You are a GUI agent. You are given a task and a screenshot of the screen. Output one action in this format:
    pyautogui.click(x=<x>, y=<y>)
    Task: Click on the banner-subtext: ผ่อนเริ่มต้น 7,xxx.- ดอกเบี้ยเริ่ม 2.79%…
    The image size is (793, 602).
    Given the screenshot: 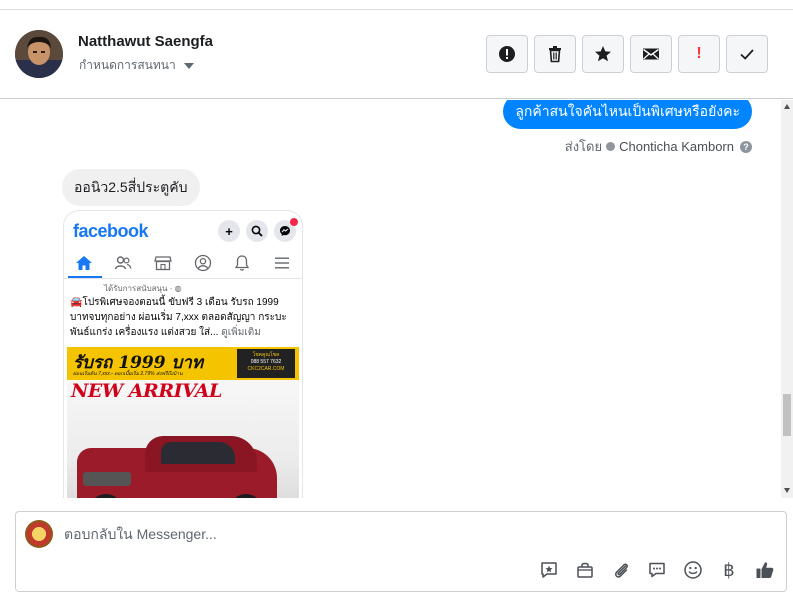 What is the action you would take?
    pyautogui.click(x=128, y=374)
    